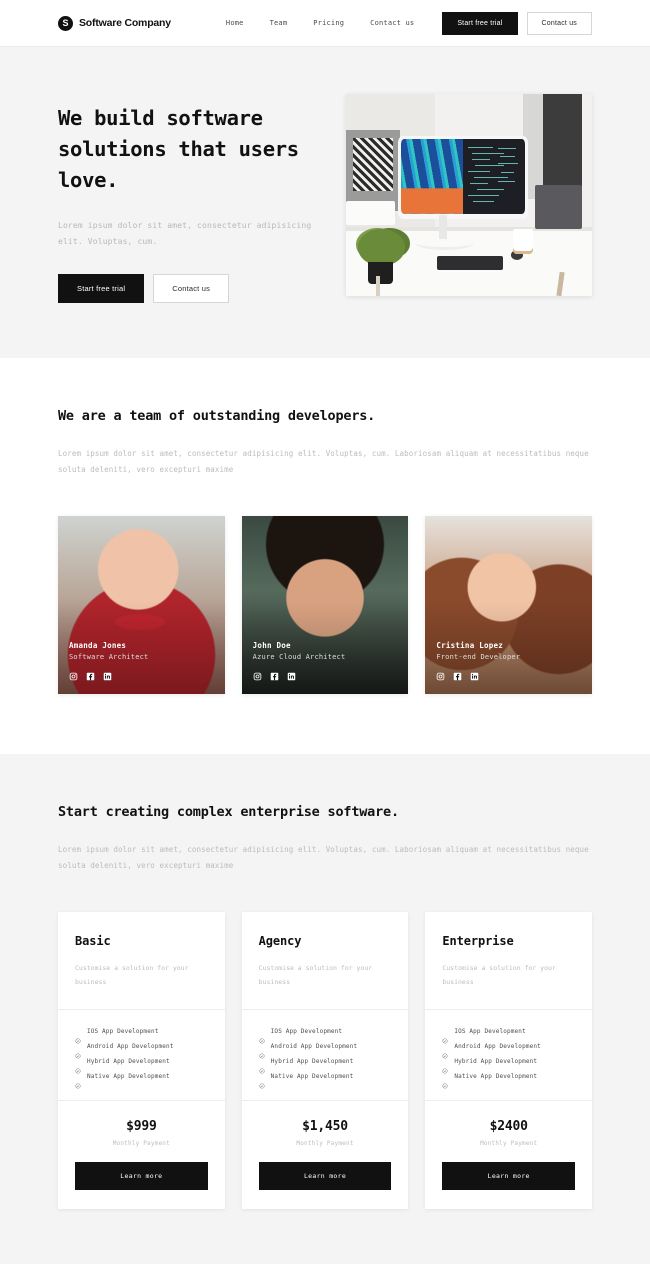 The height and width of the screenshot is (1264, 650). What do you see at coordinates (235, 23) in the screenshot?
I see `nav-item-home: Home` at bounding box center [235, 23].